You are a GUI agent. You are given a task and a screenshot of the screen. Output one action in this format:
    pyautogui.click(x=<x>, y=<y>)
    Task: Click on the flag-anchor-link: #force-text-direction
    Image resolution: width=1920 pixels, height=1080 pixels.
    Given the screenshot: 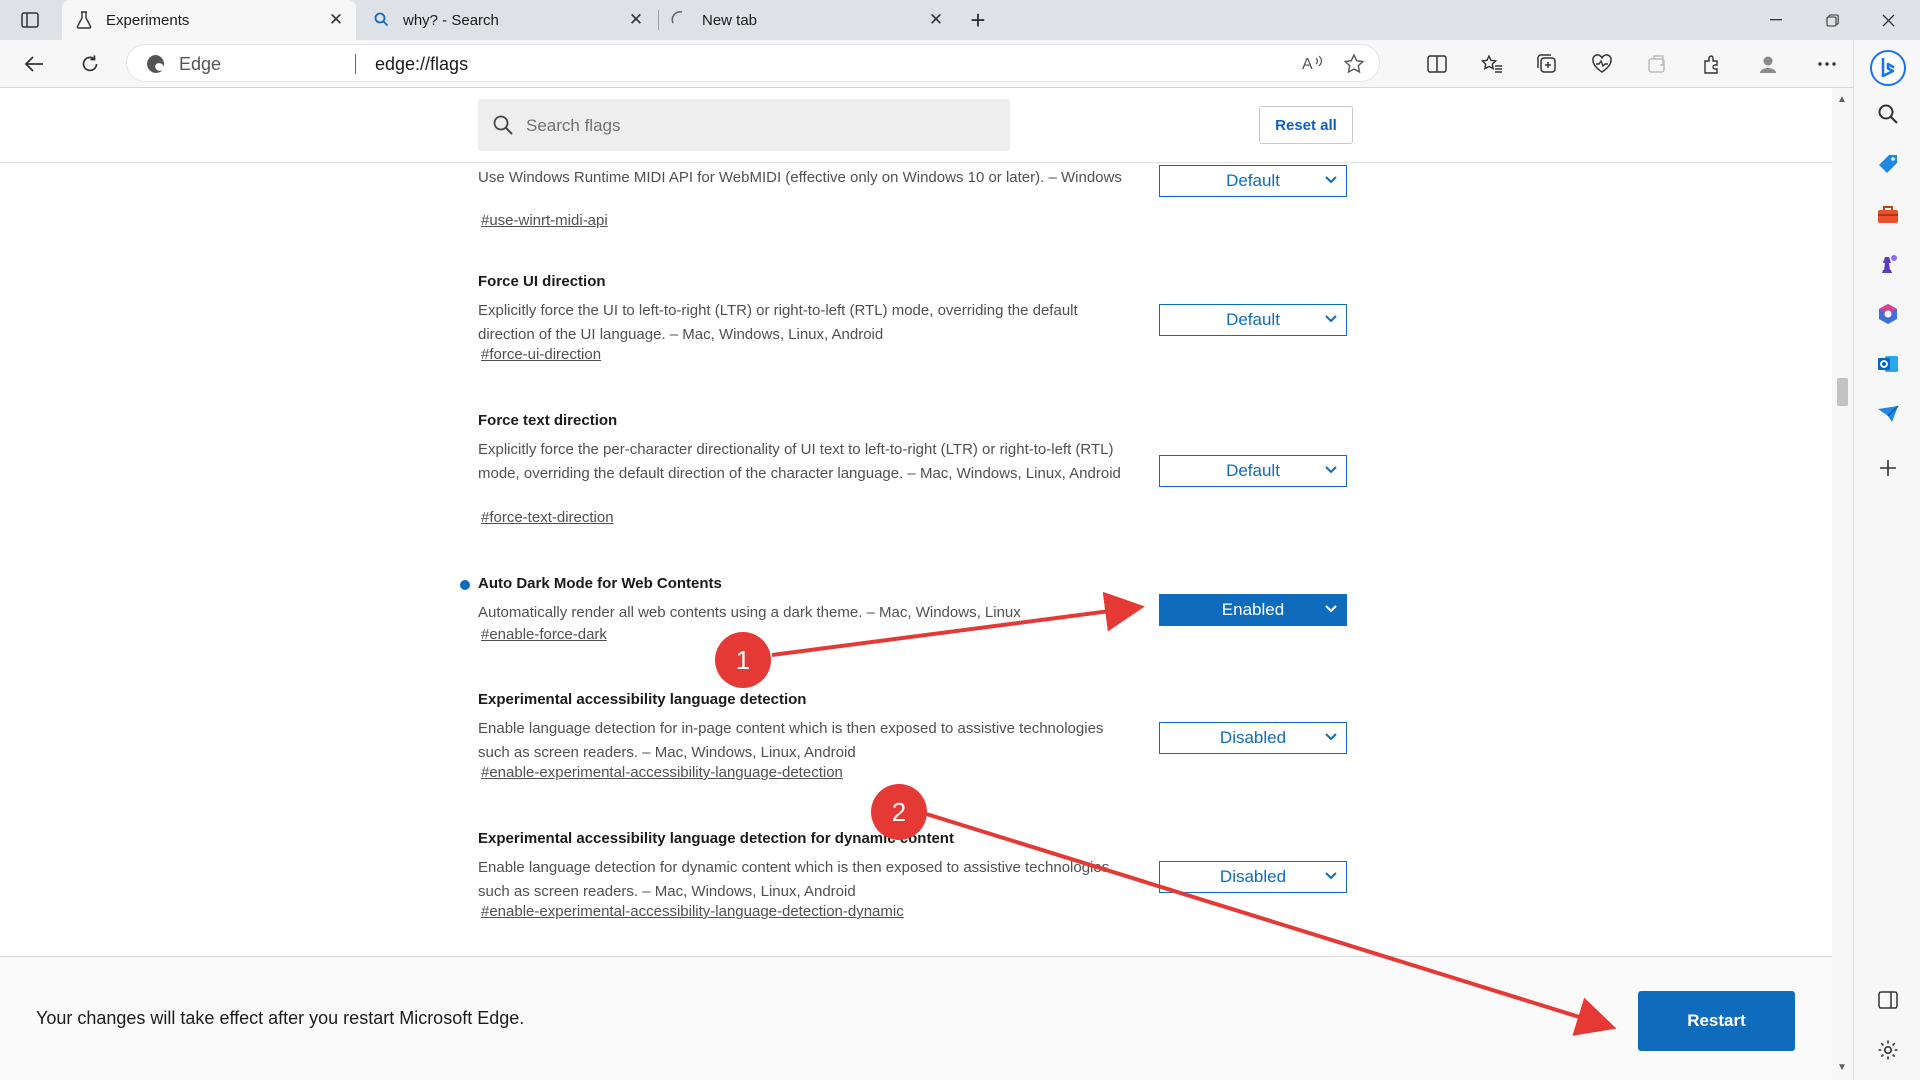 What is the action you would take?
    pyautogui.click(x=547, y=517)
    